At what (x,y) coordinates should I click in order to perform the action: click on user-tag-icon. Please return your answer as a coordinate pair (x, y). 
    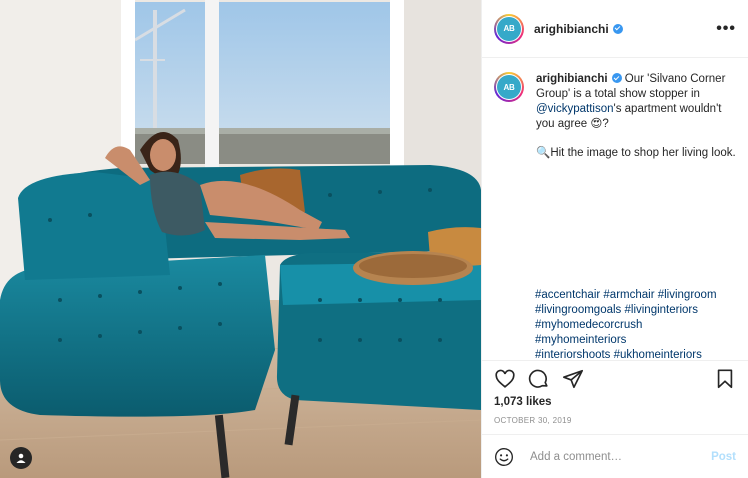
    Looking at the image, I should click on (21, 458).